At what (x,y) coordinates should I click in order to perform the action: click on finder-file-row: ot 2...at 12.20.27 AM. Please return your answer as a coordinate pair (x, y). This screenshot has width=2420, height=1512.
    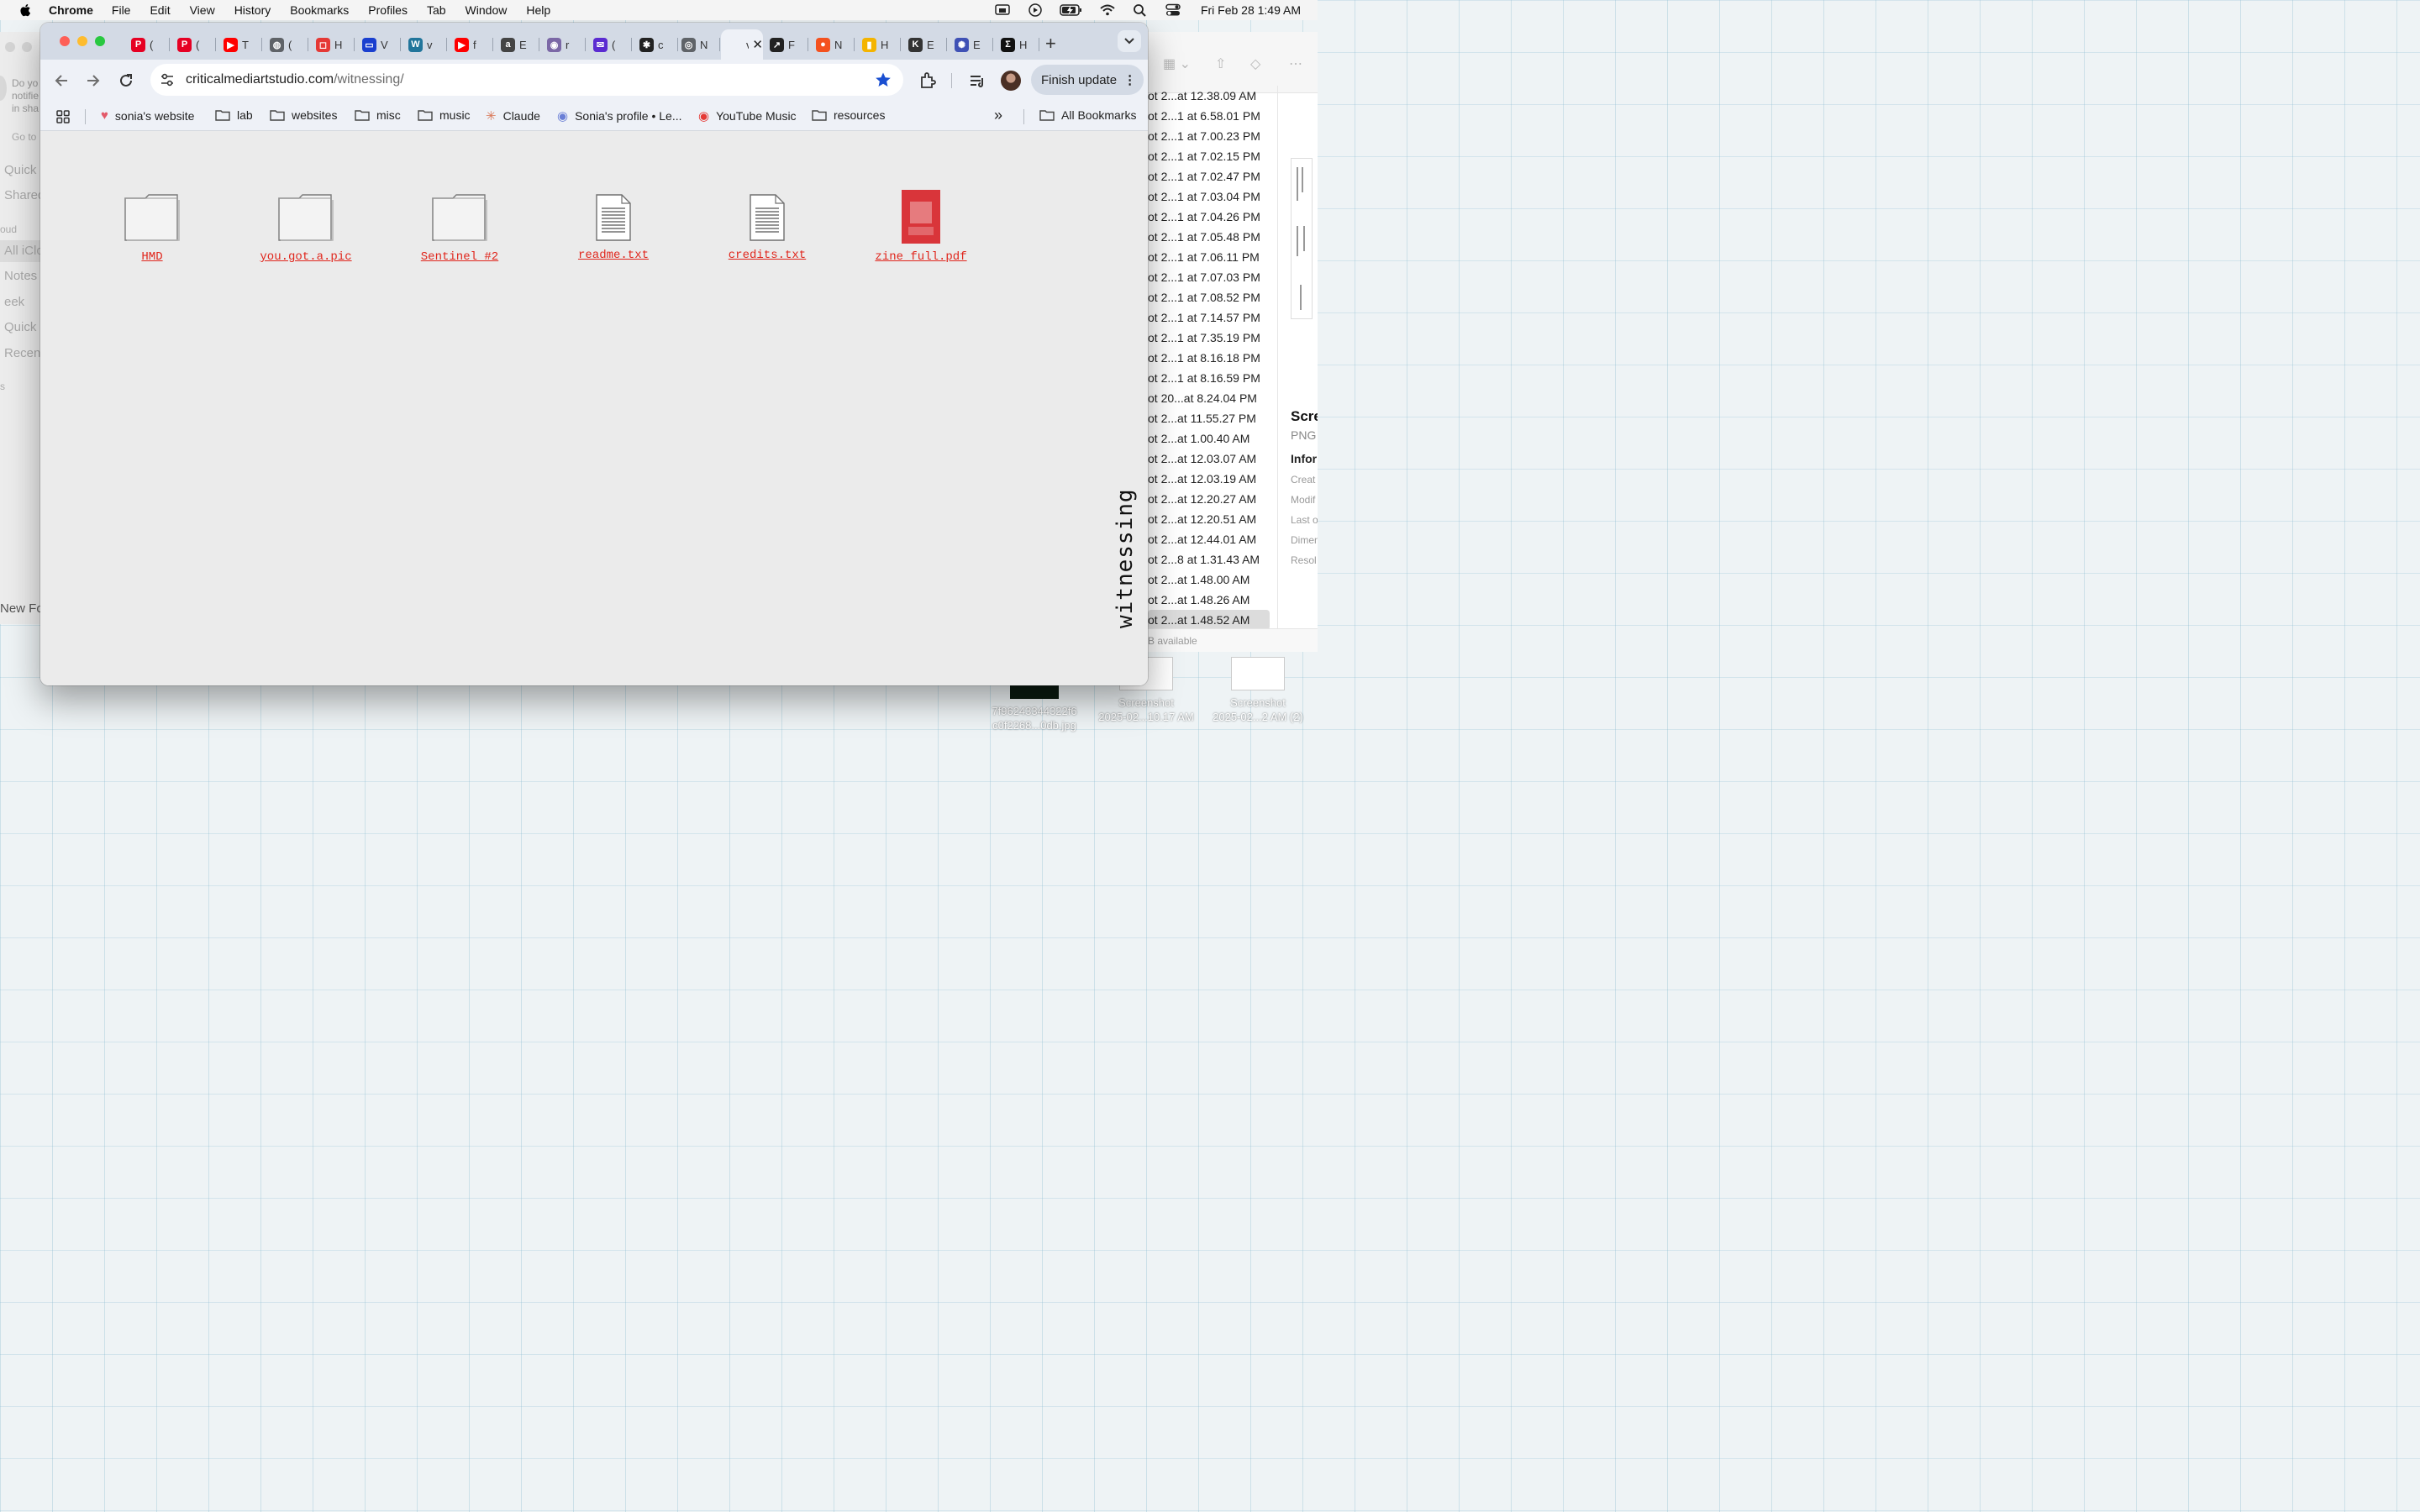
    Looking at the image, I should click on (1211, 499).